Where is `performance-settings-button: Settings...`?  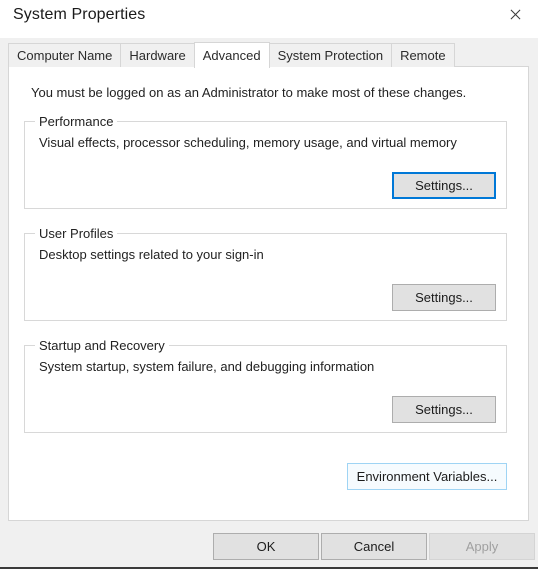
performance-settings-button: Settings... is located at coordinates (444, 185).